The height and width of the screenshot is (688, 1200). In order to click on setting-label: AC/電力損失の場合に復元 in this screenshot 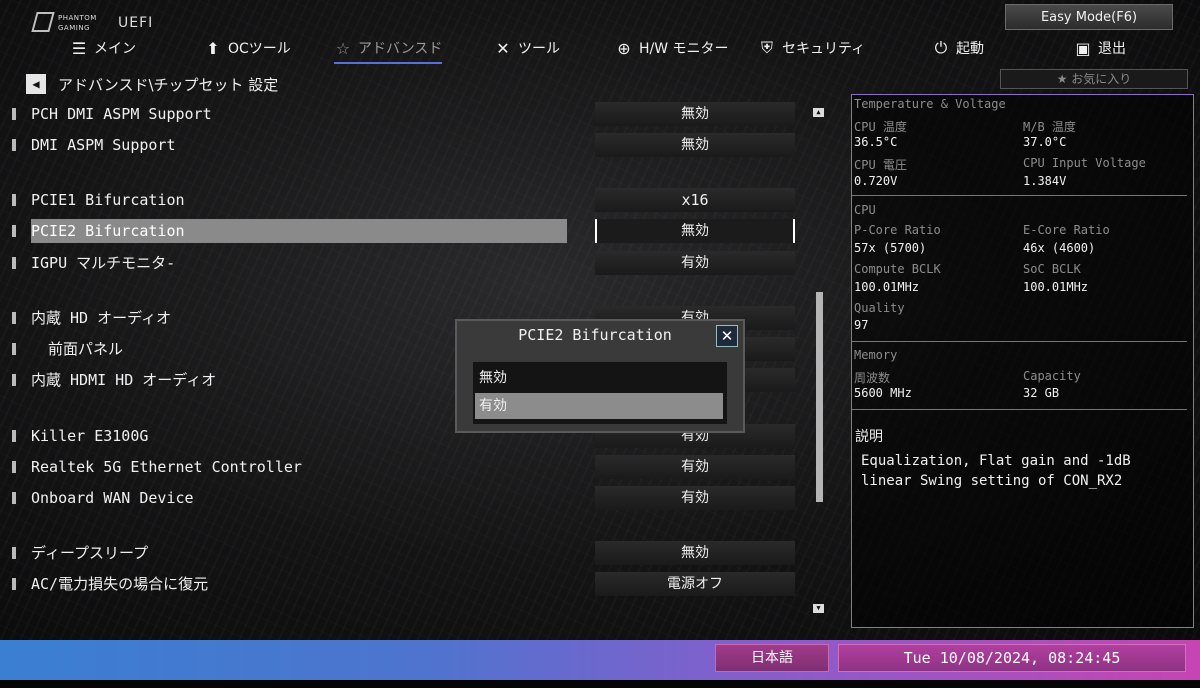, I will do `click(120, 584)`.